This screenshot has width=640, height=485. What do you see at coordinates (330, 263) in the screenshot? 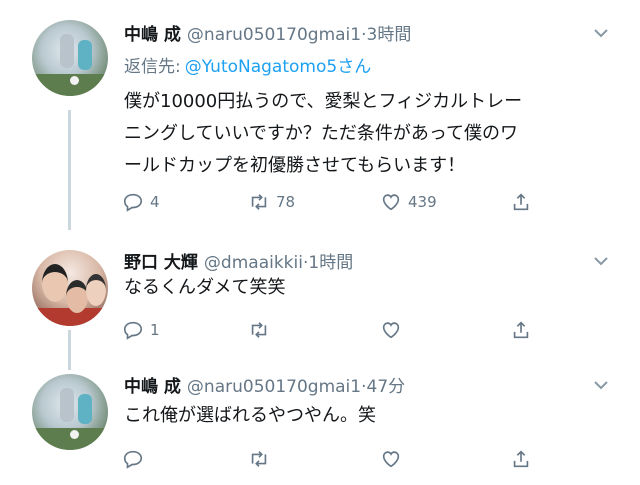
I see `timestamp: 1時間` at bounding box center [330, 263].